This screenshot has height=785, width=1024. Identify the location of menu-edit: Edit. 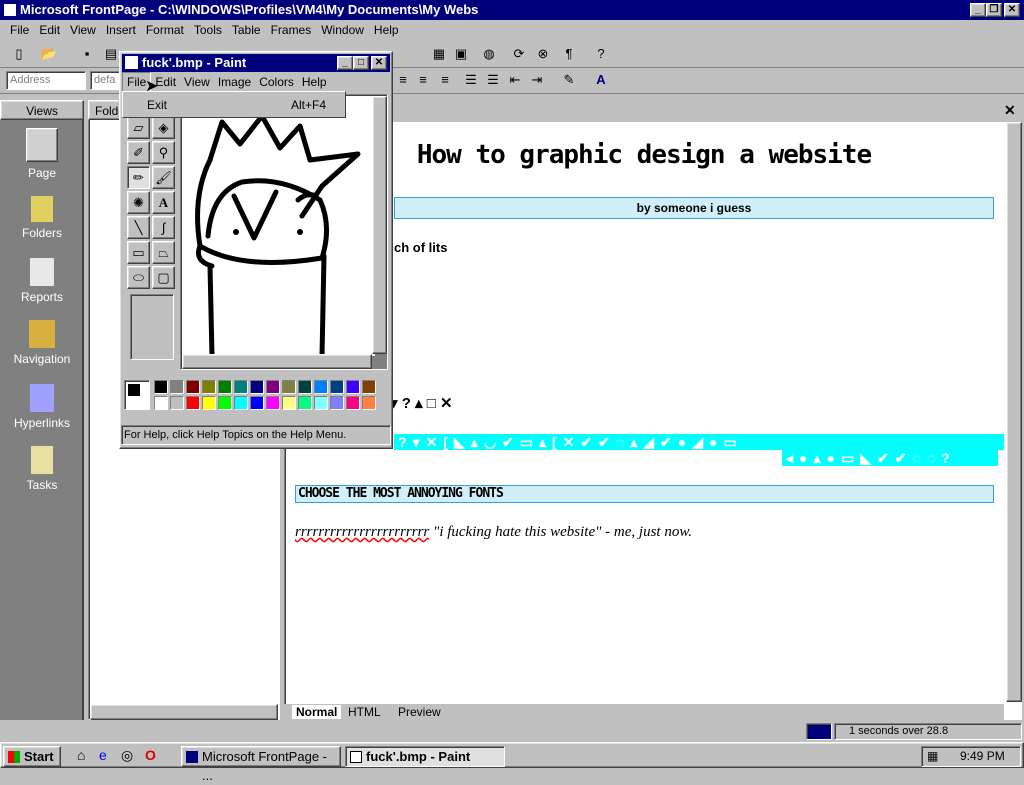
(49, 30).